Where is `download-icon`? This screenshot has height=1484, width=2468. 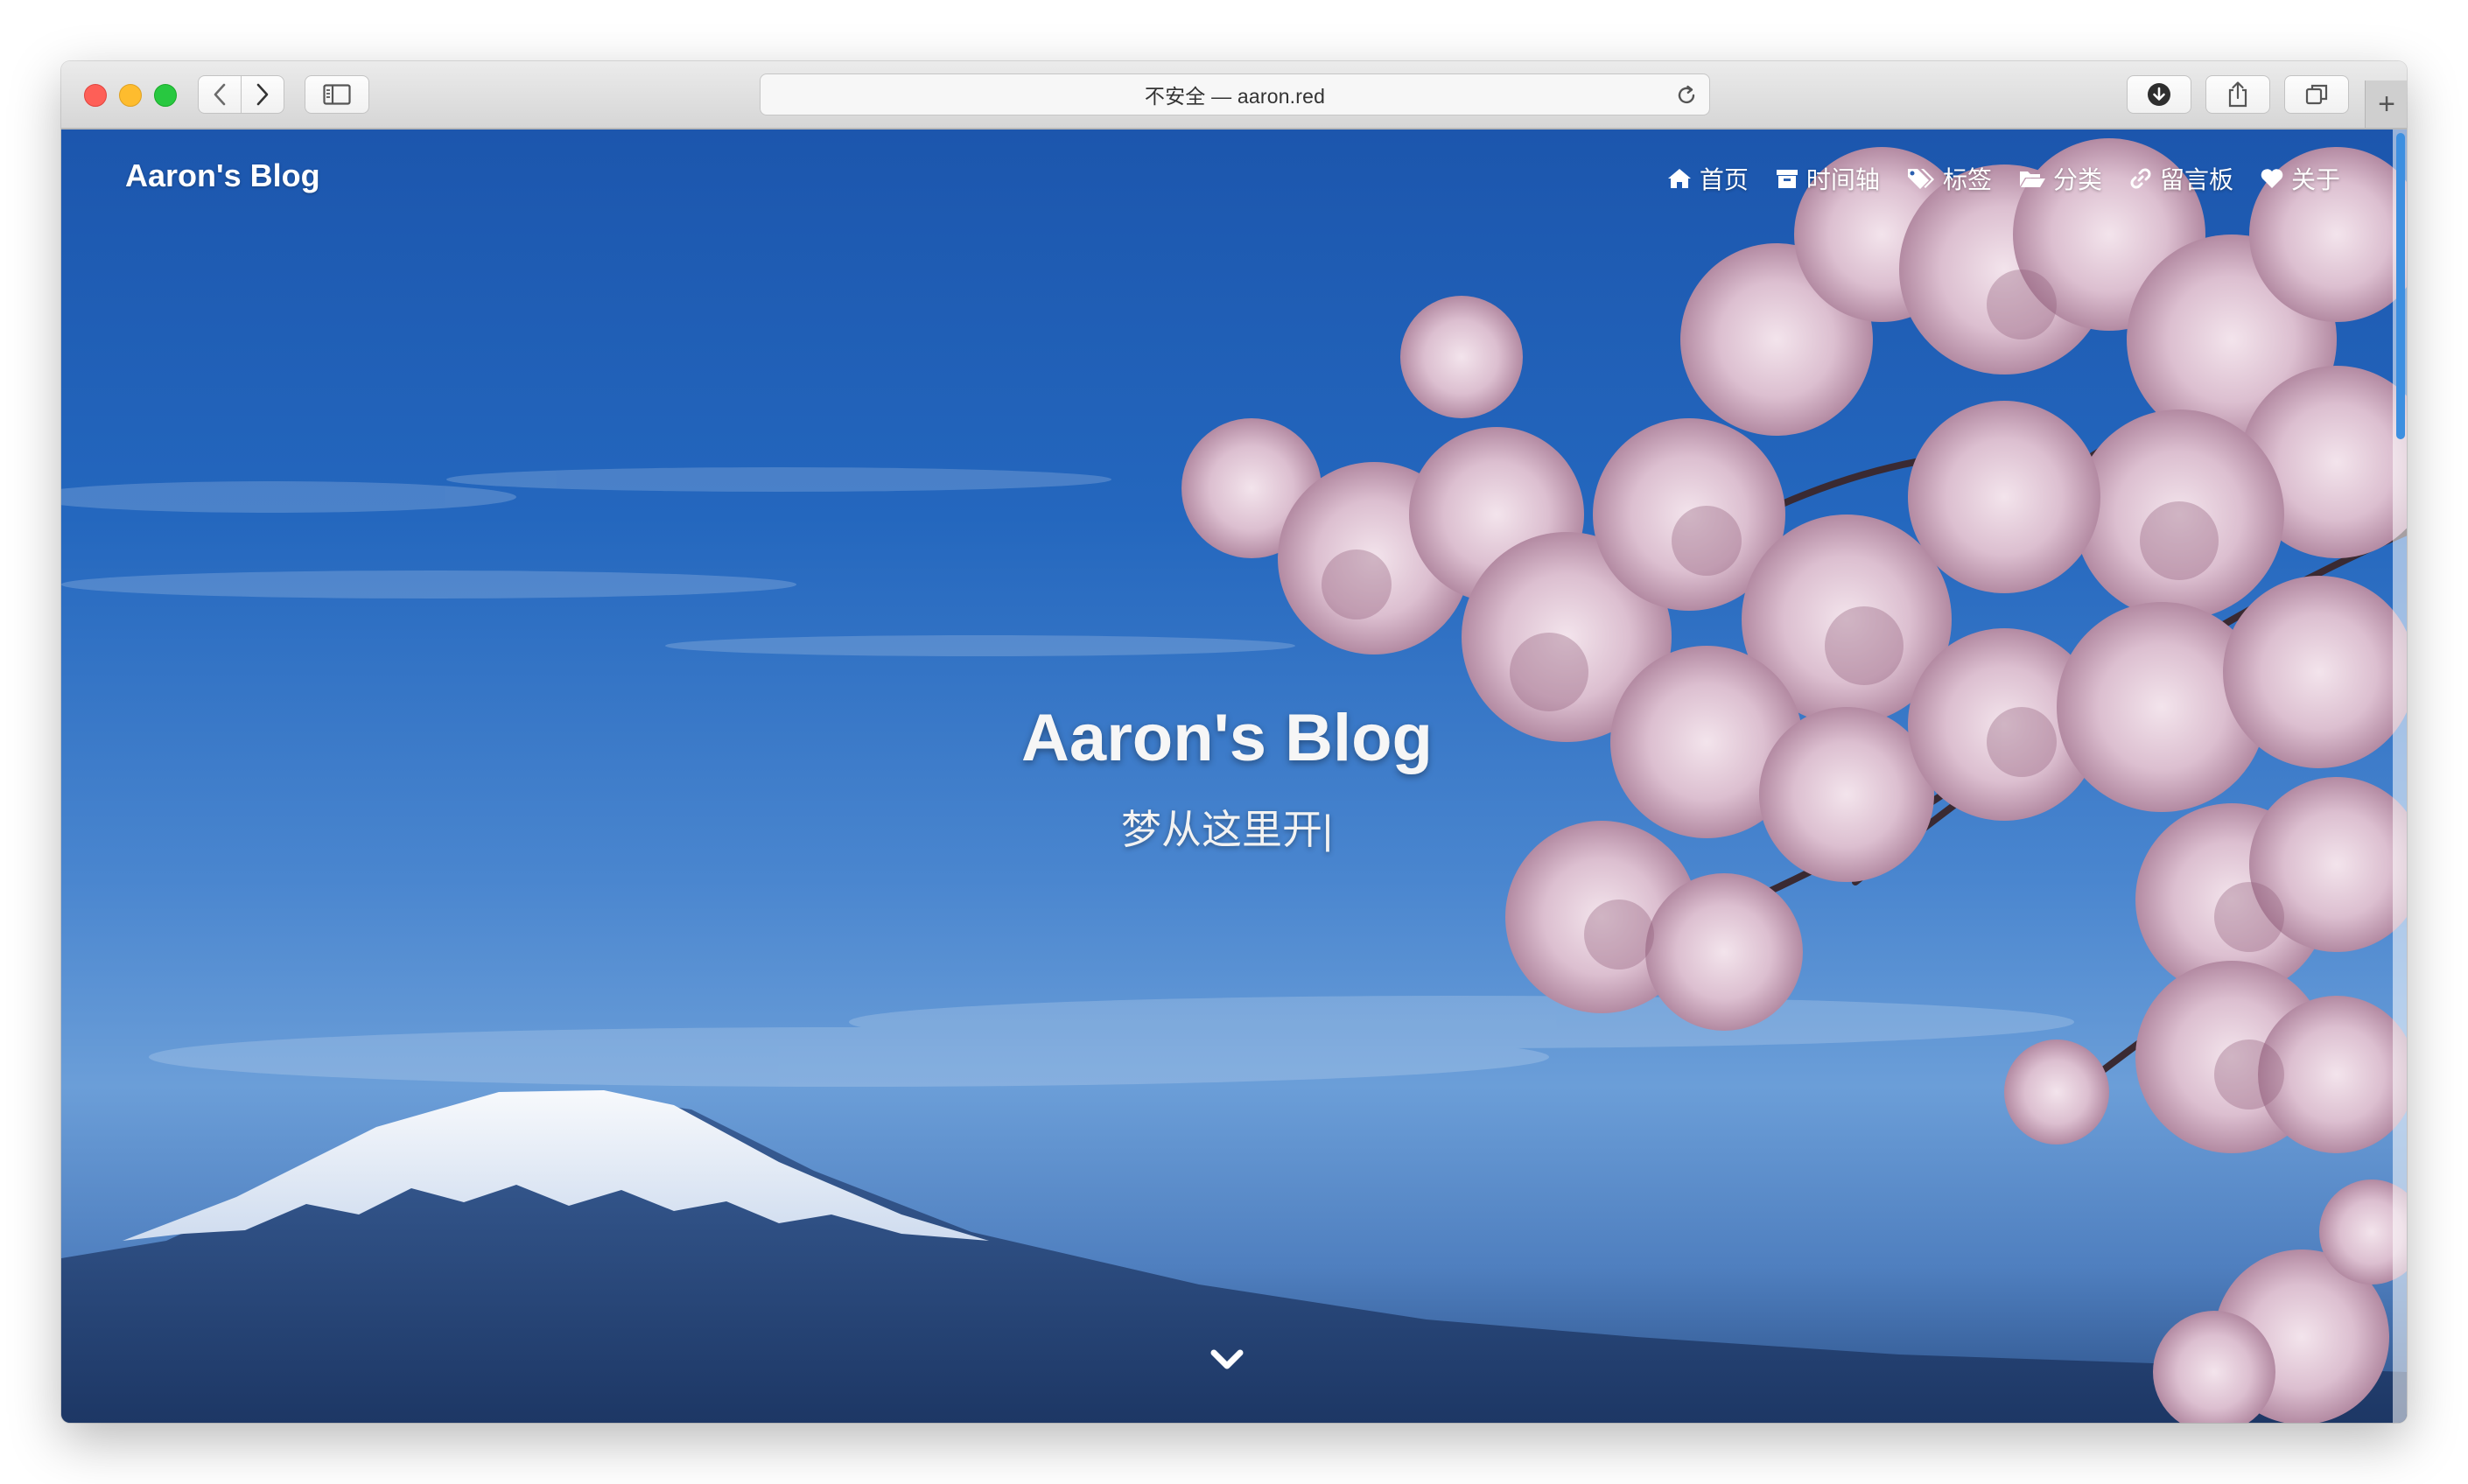 download-icon is located at coordinates (2159, 94).